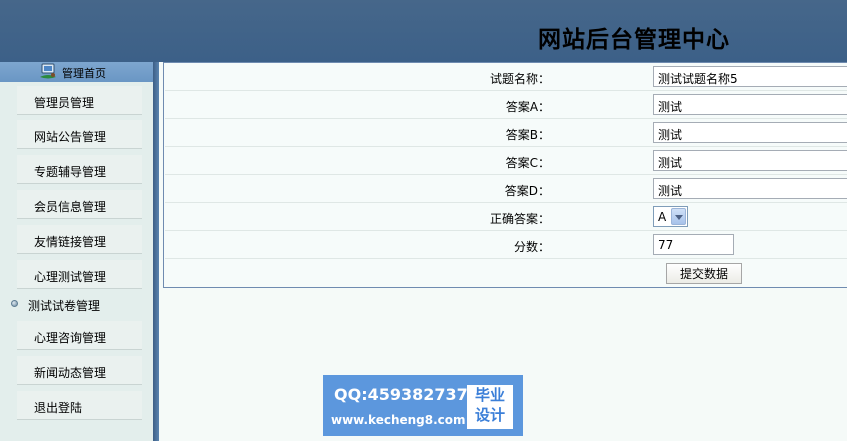 The width and height of the screenshot is (847, 441). I want to click on answer-c-input: 测试, so click(750, 160).